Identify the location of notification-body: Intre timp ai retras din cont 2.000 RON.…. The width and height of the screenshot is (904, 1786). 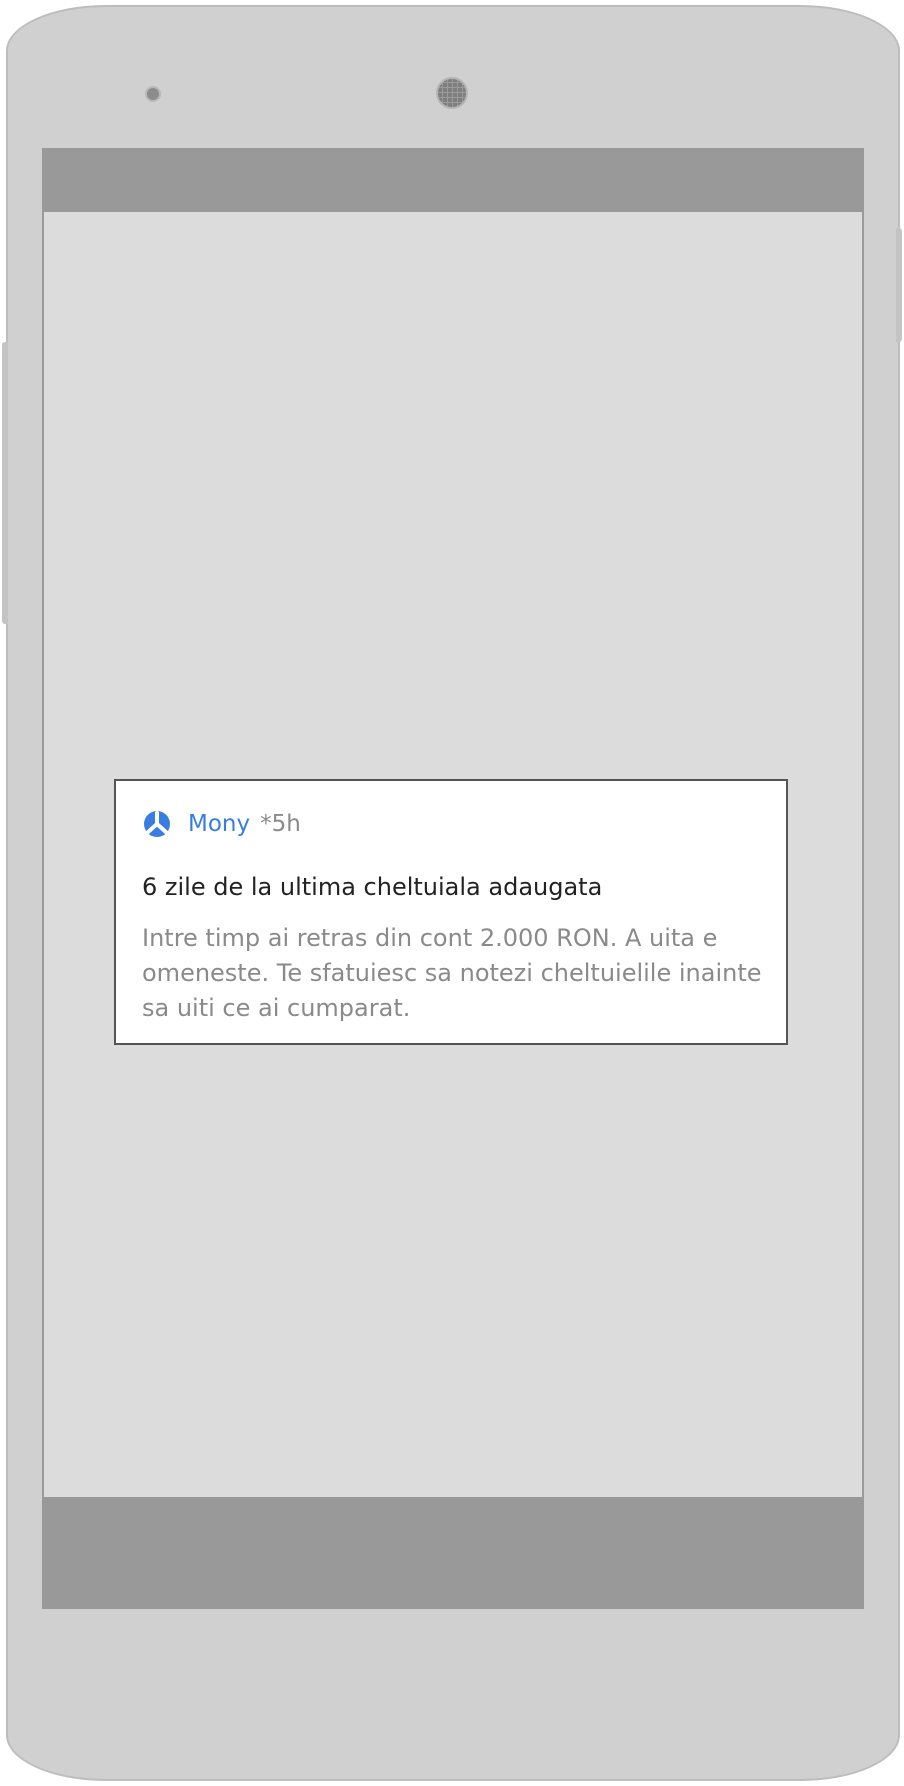
(452, 973).